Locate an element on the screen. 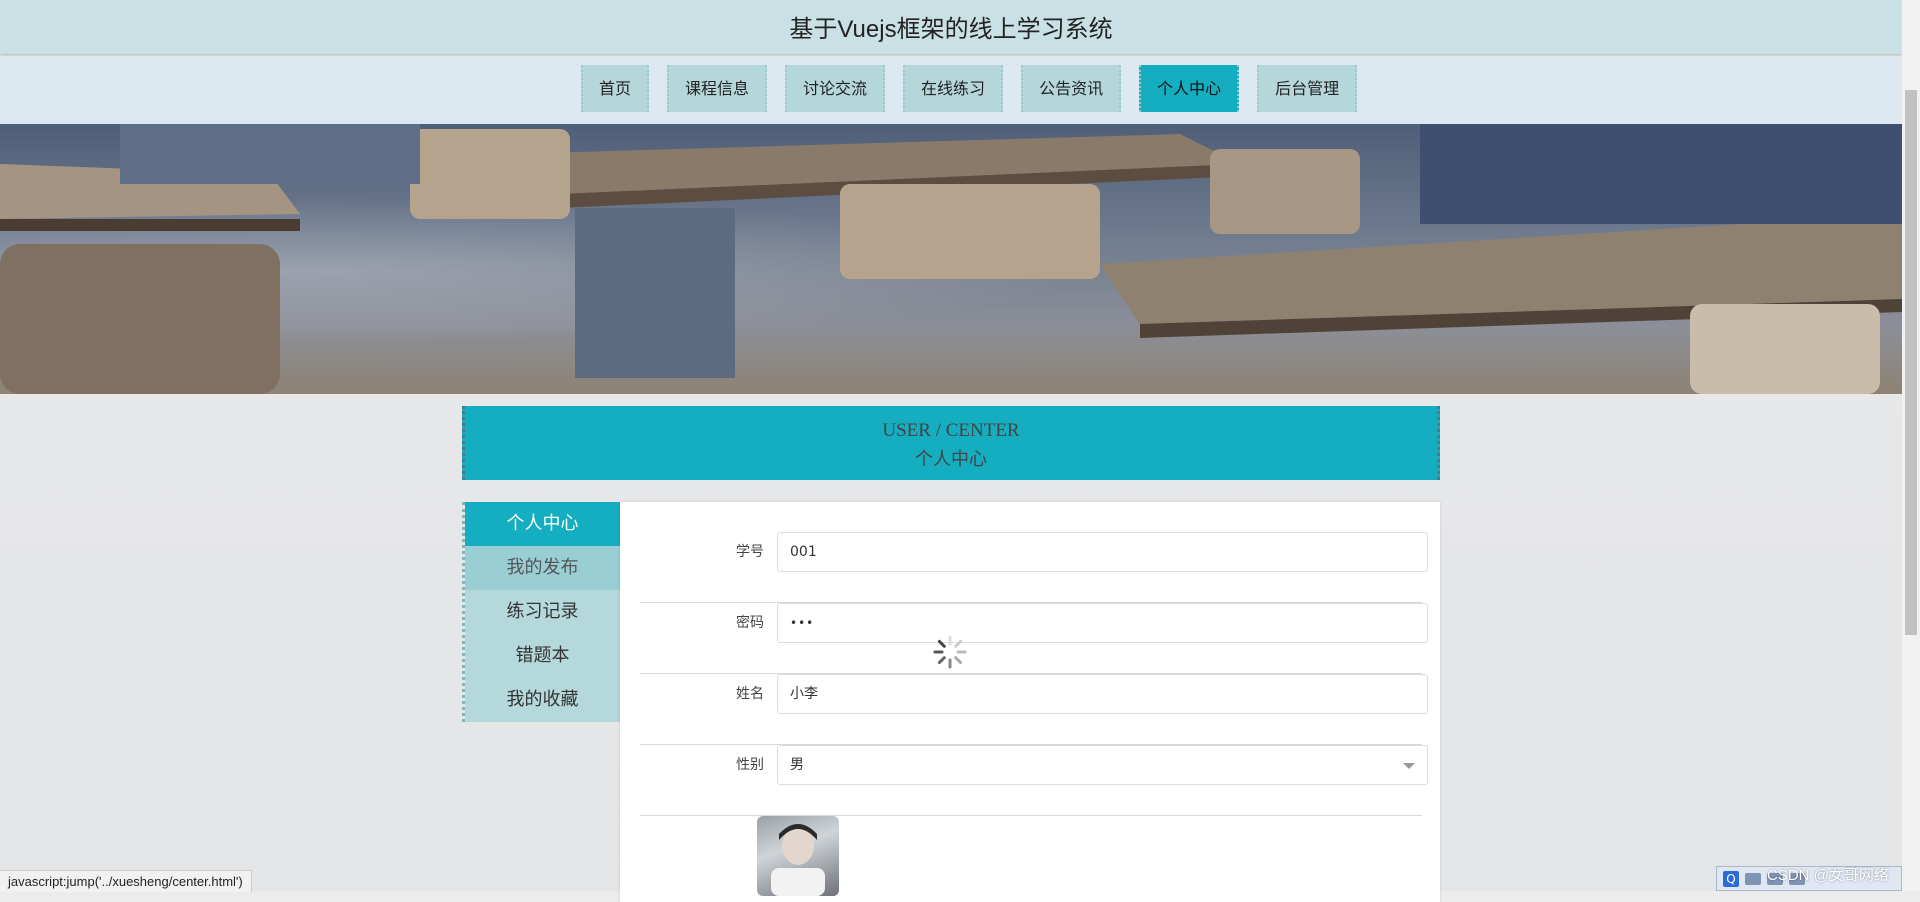 The height and width of the screenshot is (902, 1920). form-row-student-id: 学号 001 is located at coordinates (1034, 567).